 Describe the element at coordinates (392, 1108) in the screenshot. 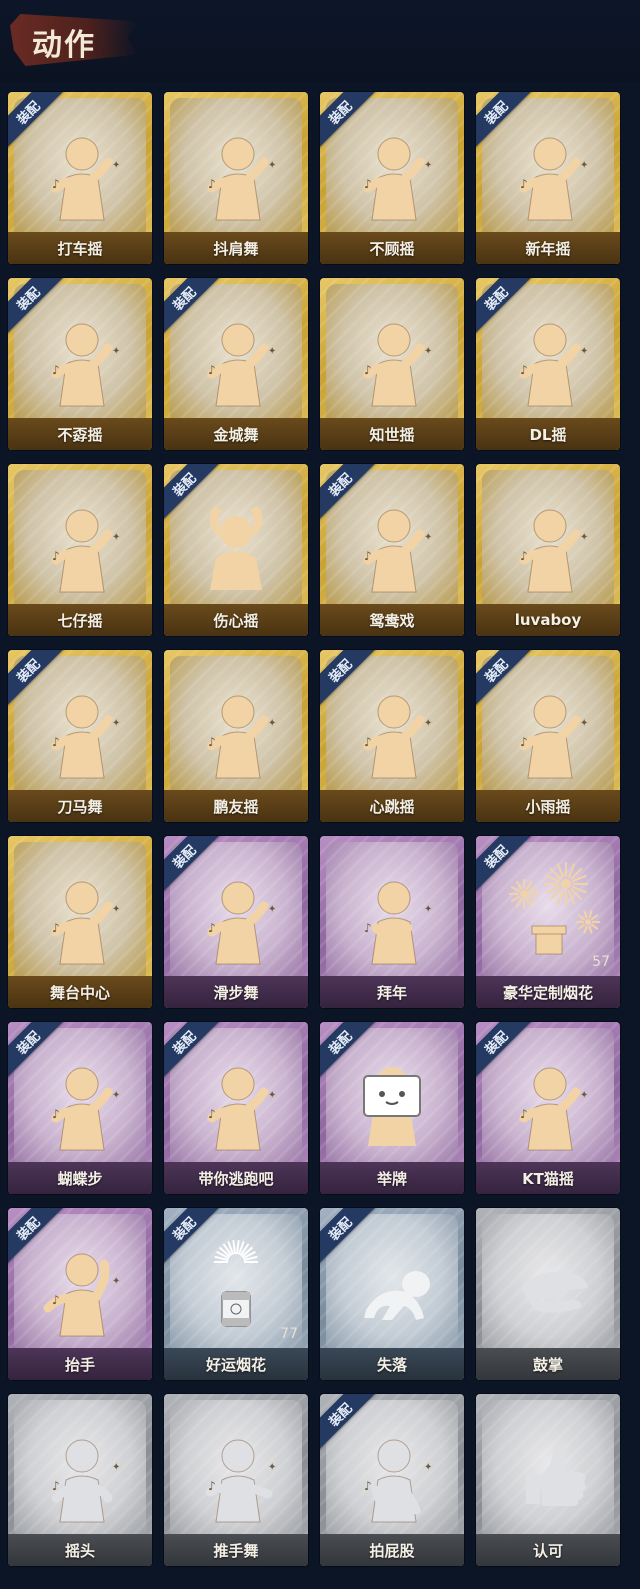

I see `action-card: 举牌 装配` at that location.